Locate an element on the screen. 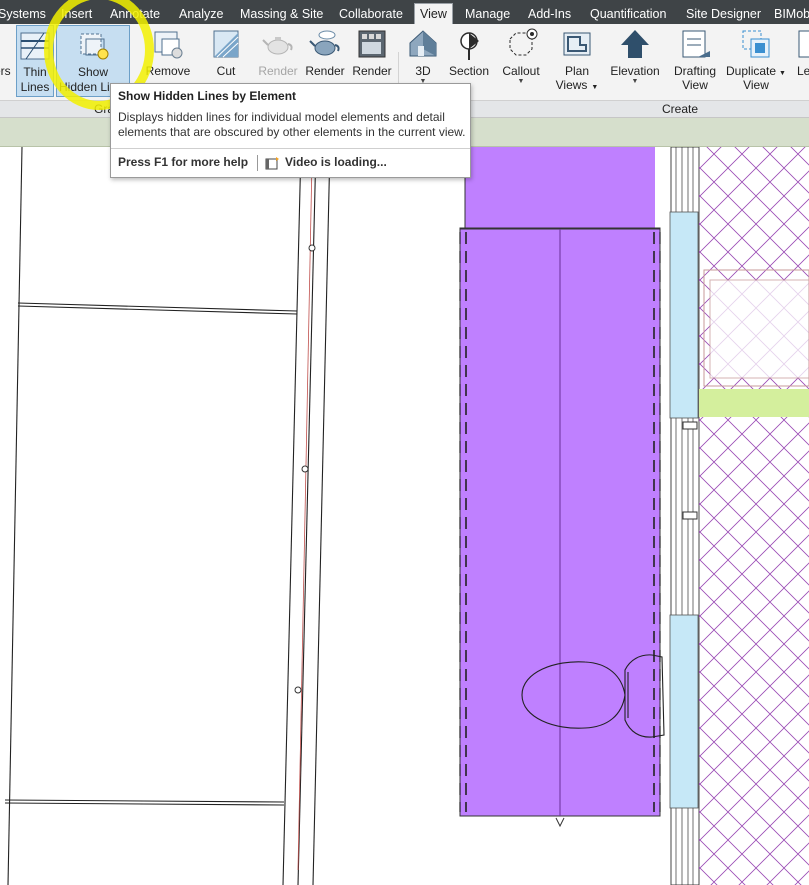  duplicate-view-icon is located at coordinates (756, 44).